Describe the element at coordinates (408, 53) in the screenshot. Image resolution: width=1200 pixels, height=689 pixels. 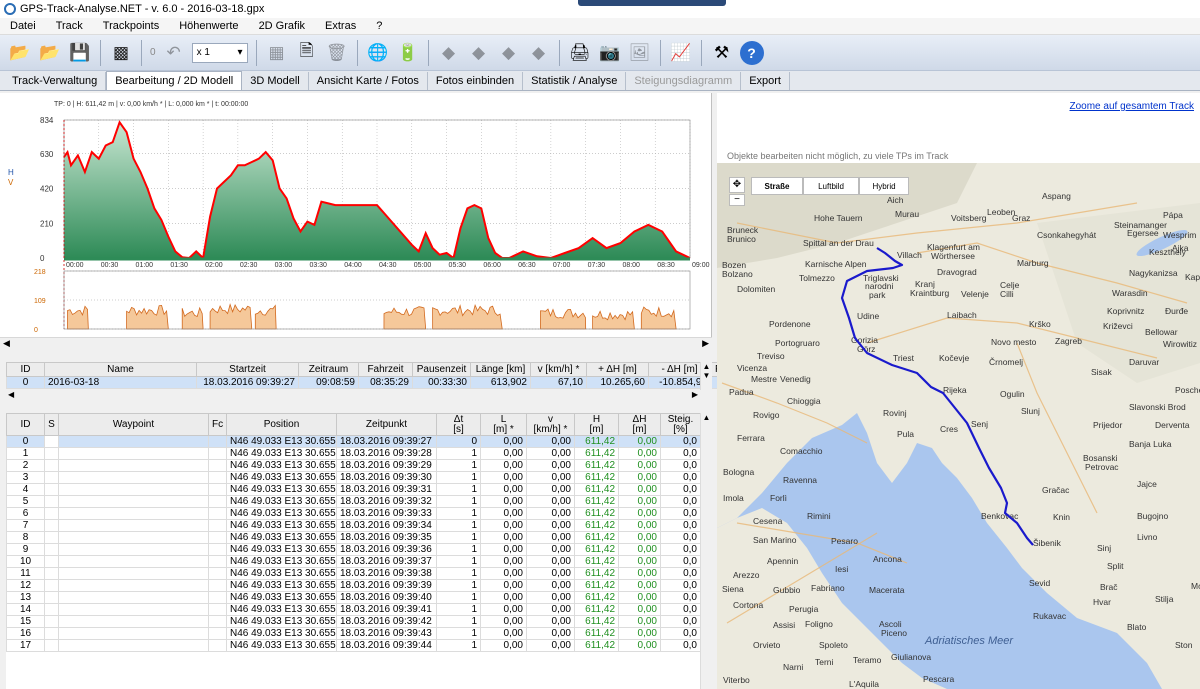
I see `battery-icon: 🔋` at that location.